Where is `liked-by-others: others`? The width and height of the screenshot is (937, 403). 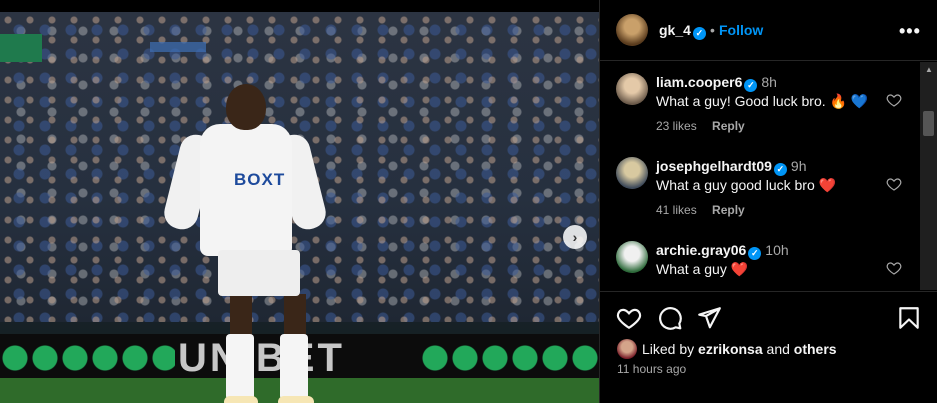
liked-by-others: others is located at coordinates (815, 349).